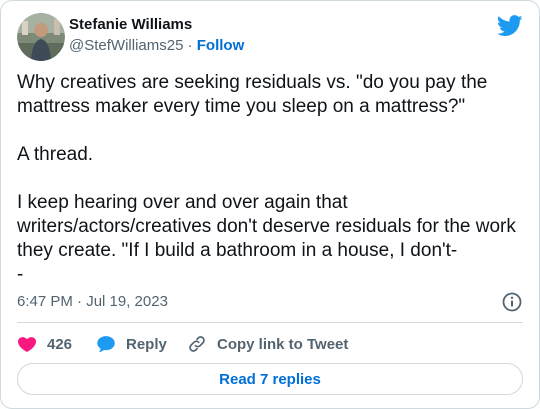 The width and height of the screenshot is (540, 409). I want to click on tweet-timestamp: 6:47 PM · Jul 19, 2023, so click(92, 301).